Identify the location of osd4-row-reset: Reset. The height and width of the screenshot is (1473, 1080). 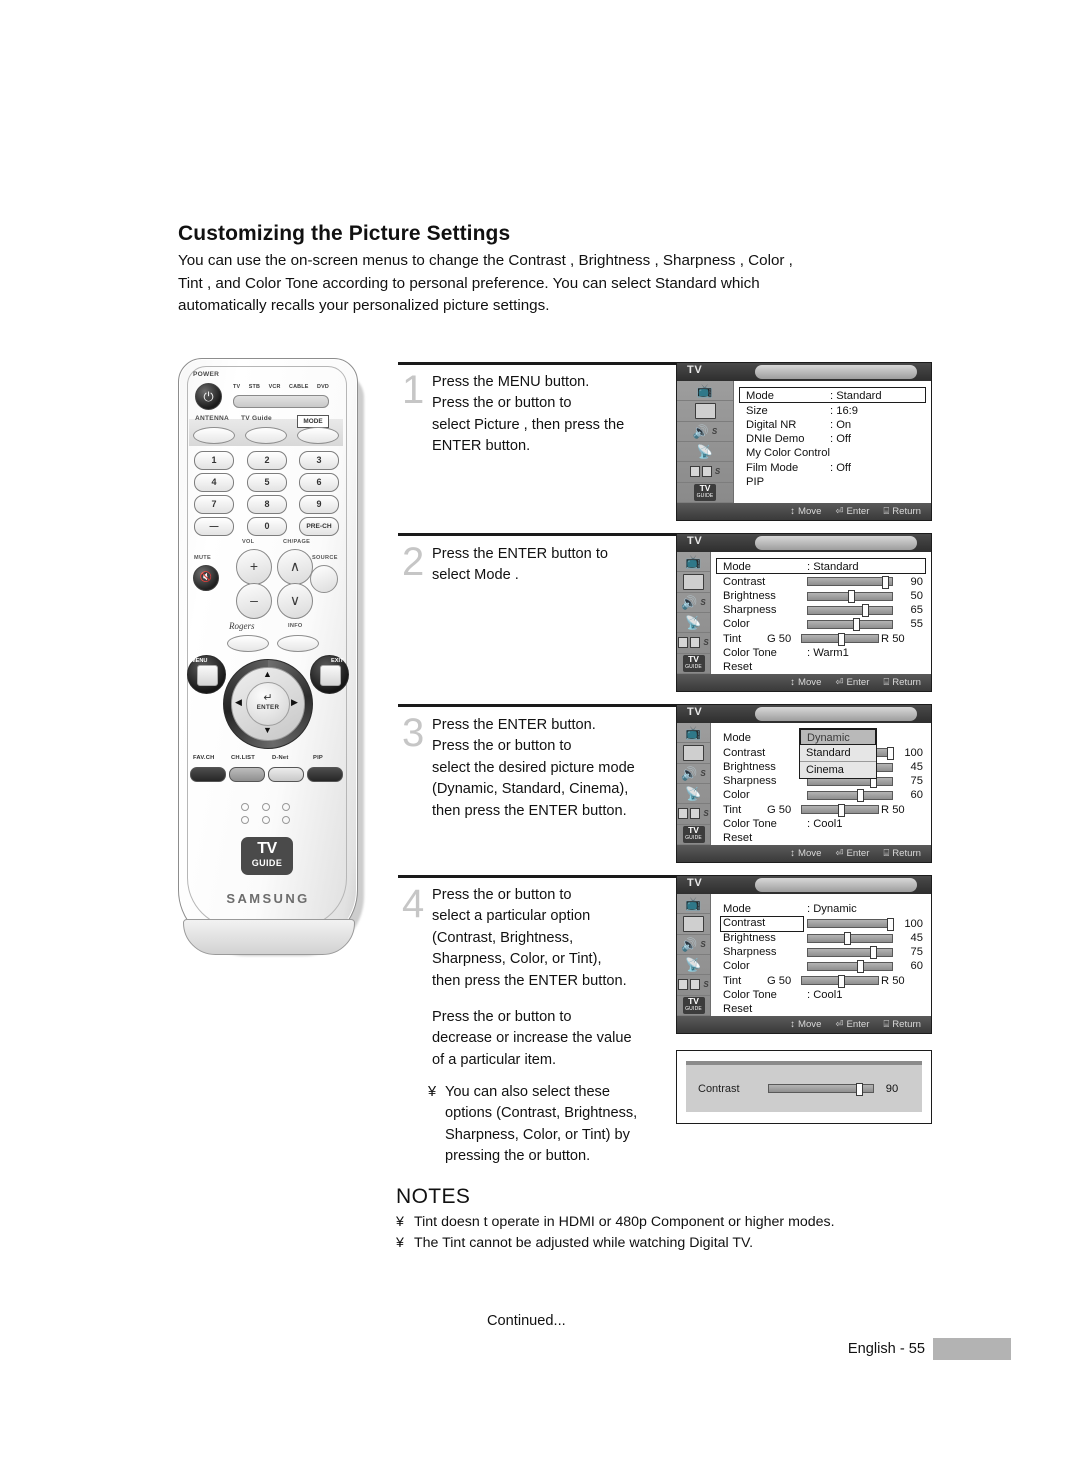
(821, 1009).